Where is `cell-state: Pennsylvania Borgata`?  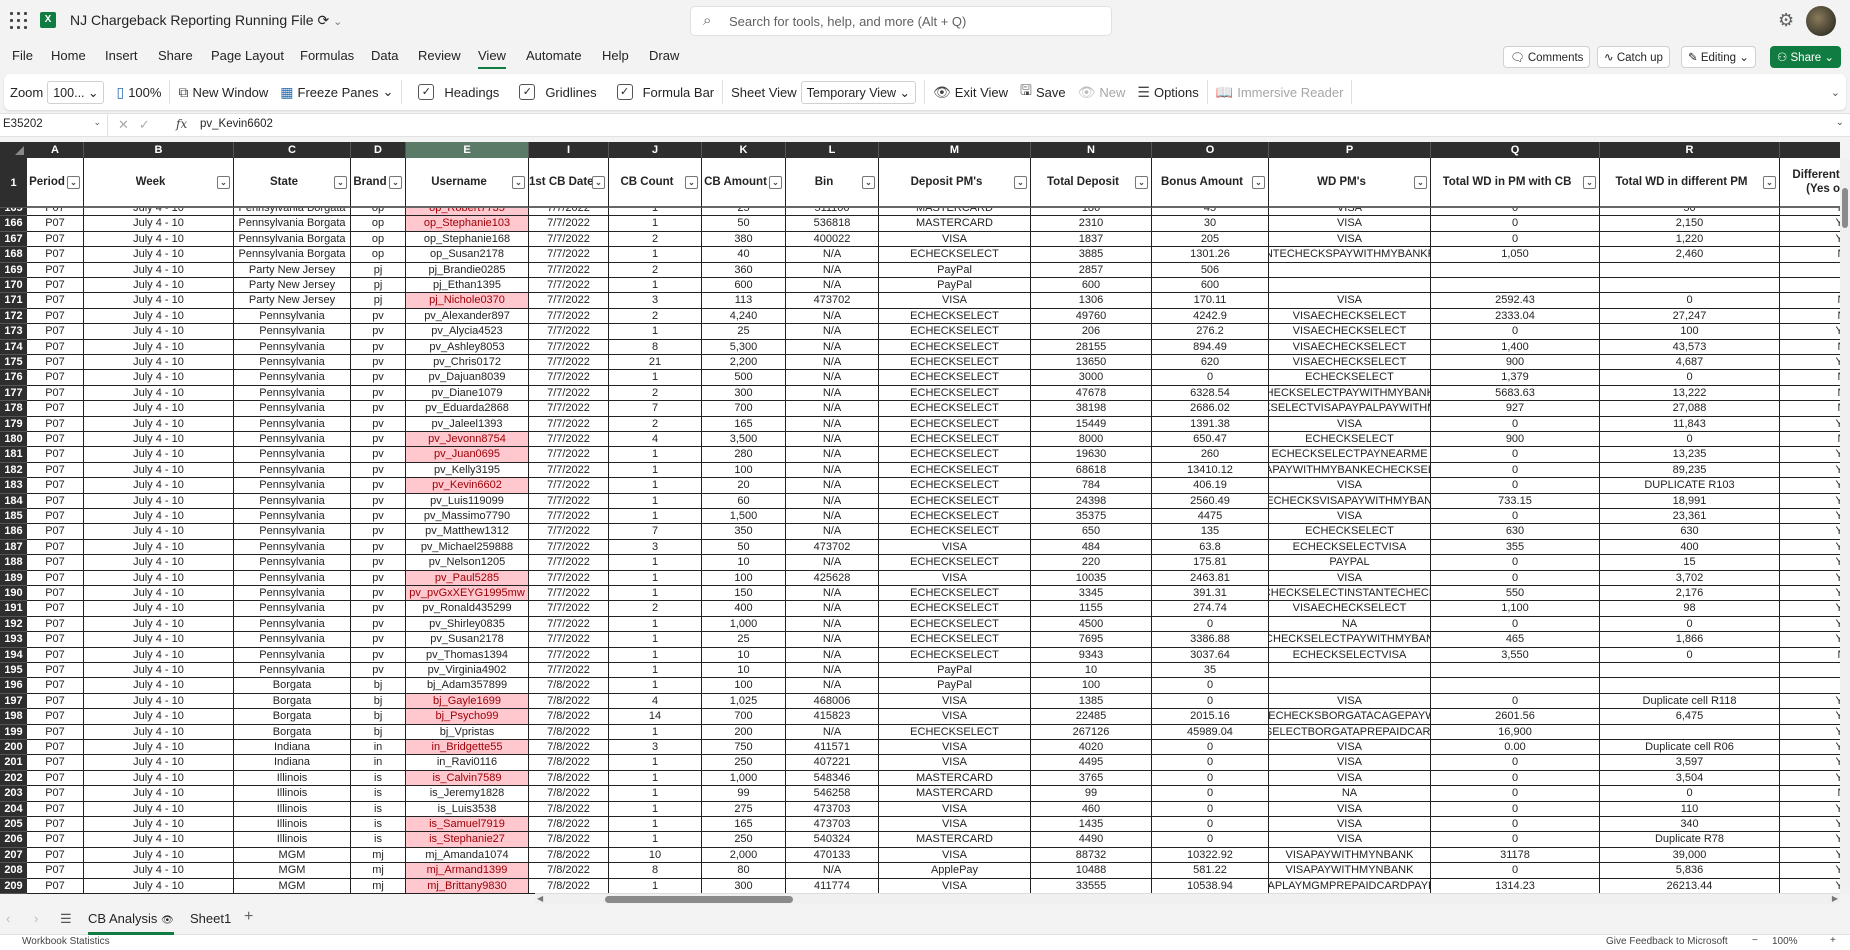 cell-state: Pennsylvania Borgata is located at coordinates (292, 224).